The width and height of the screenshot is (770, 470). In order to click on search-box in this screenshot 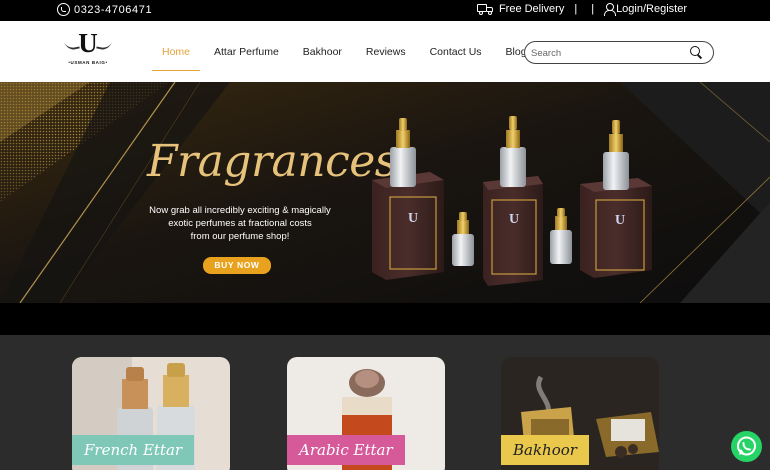, I will do `click(619, 52)`.